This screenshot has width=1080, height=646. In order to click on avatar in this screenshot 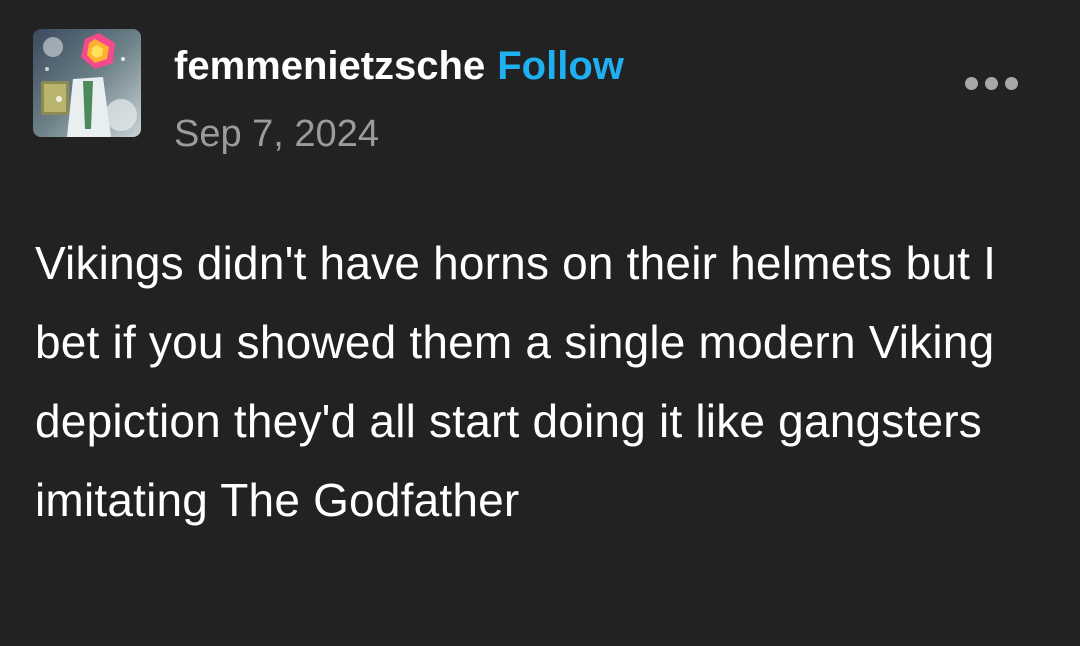, I will do `click(87, 83)`.